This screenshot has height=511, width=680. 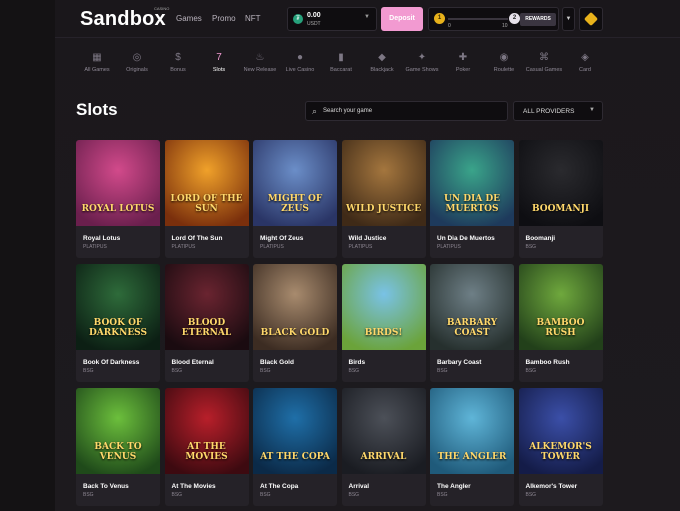 What do you see at coordinates (97, 61) in the screenshot?
I see `category-all-games: ▦ All Games` at bounding box center [97, 61].